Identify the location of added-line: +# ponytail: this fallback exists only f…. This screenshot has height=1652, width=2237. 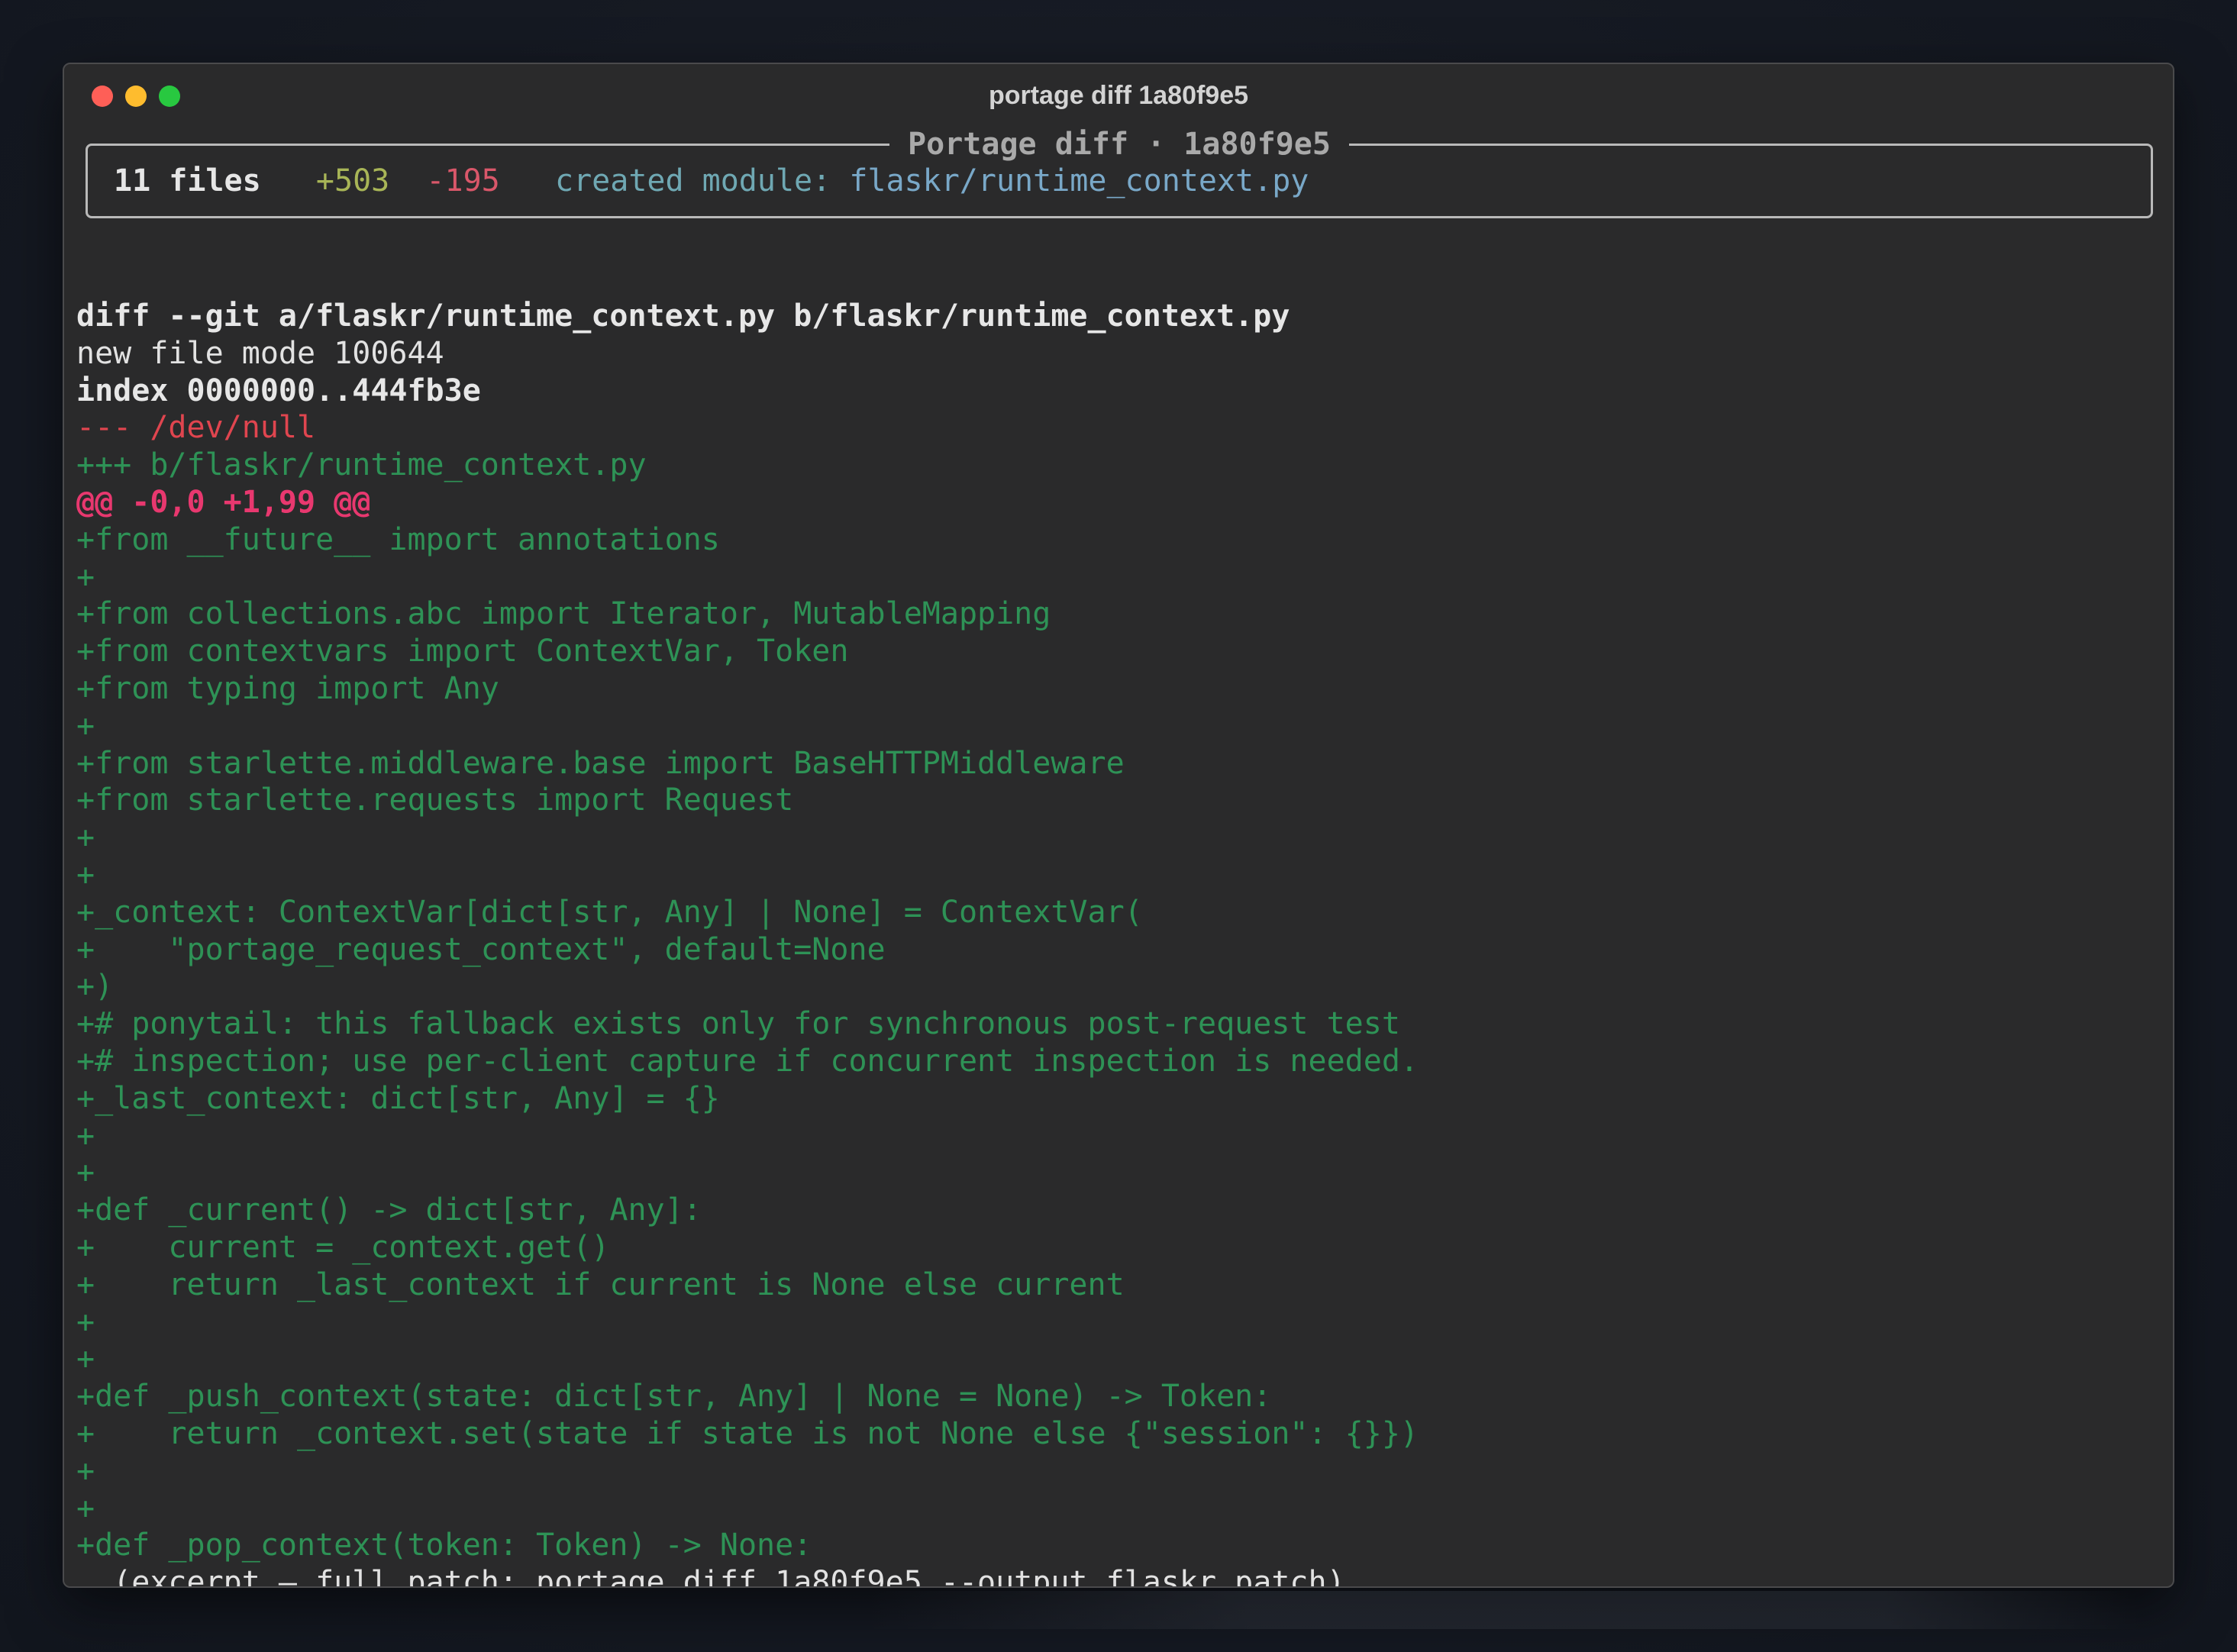
(738, 1024).